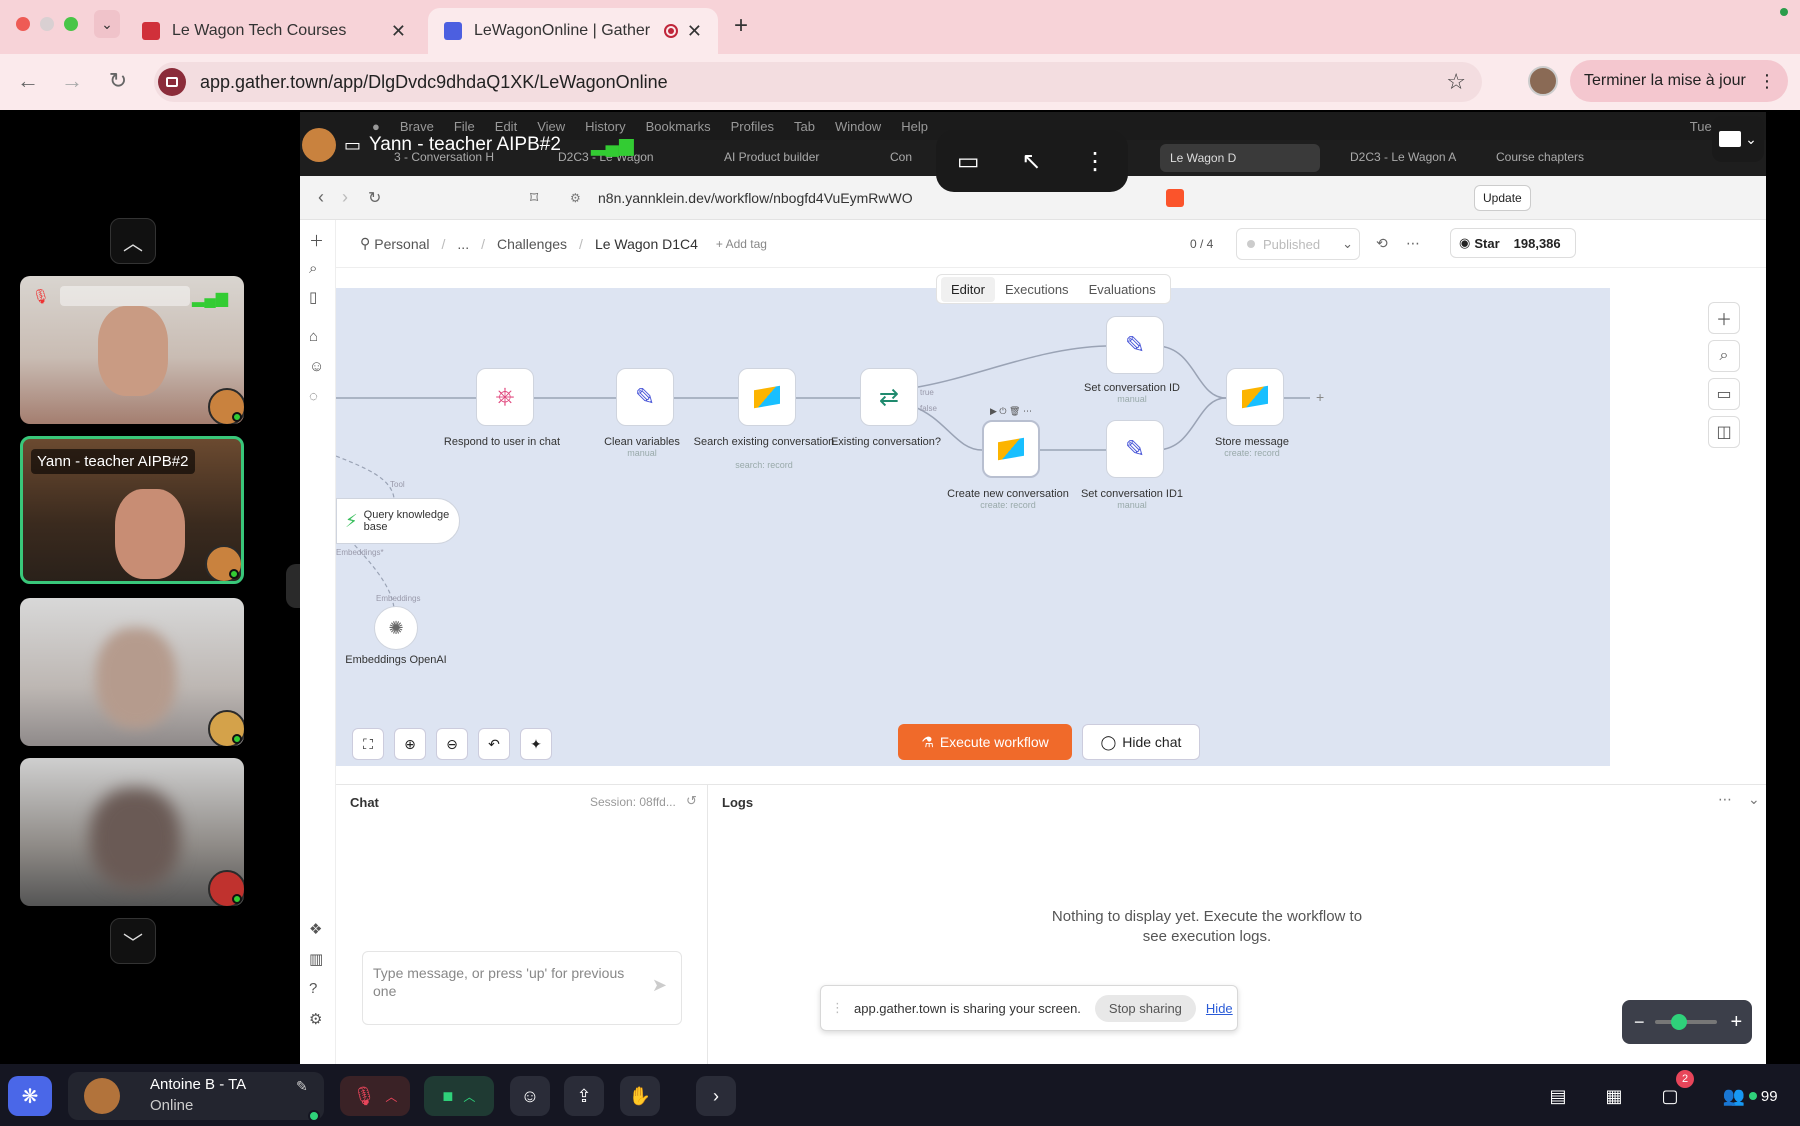 This screenshot has height=1126, width=1800. Describe the element at coordinates (1639, 1022) in the screenshot. I see `zoom-out-button: −` at that location.